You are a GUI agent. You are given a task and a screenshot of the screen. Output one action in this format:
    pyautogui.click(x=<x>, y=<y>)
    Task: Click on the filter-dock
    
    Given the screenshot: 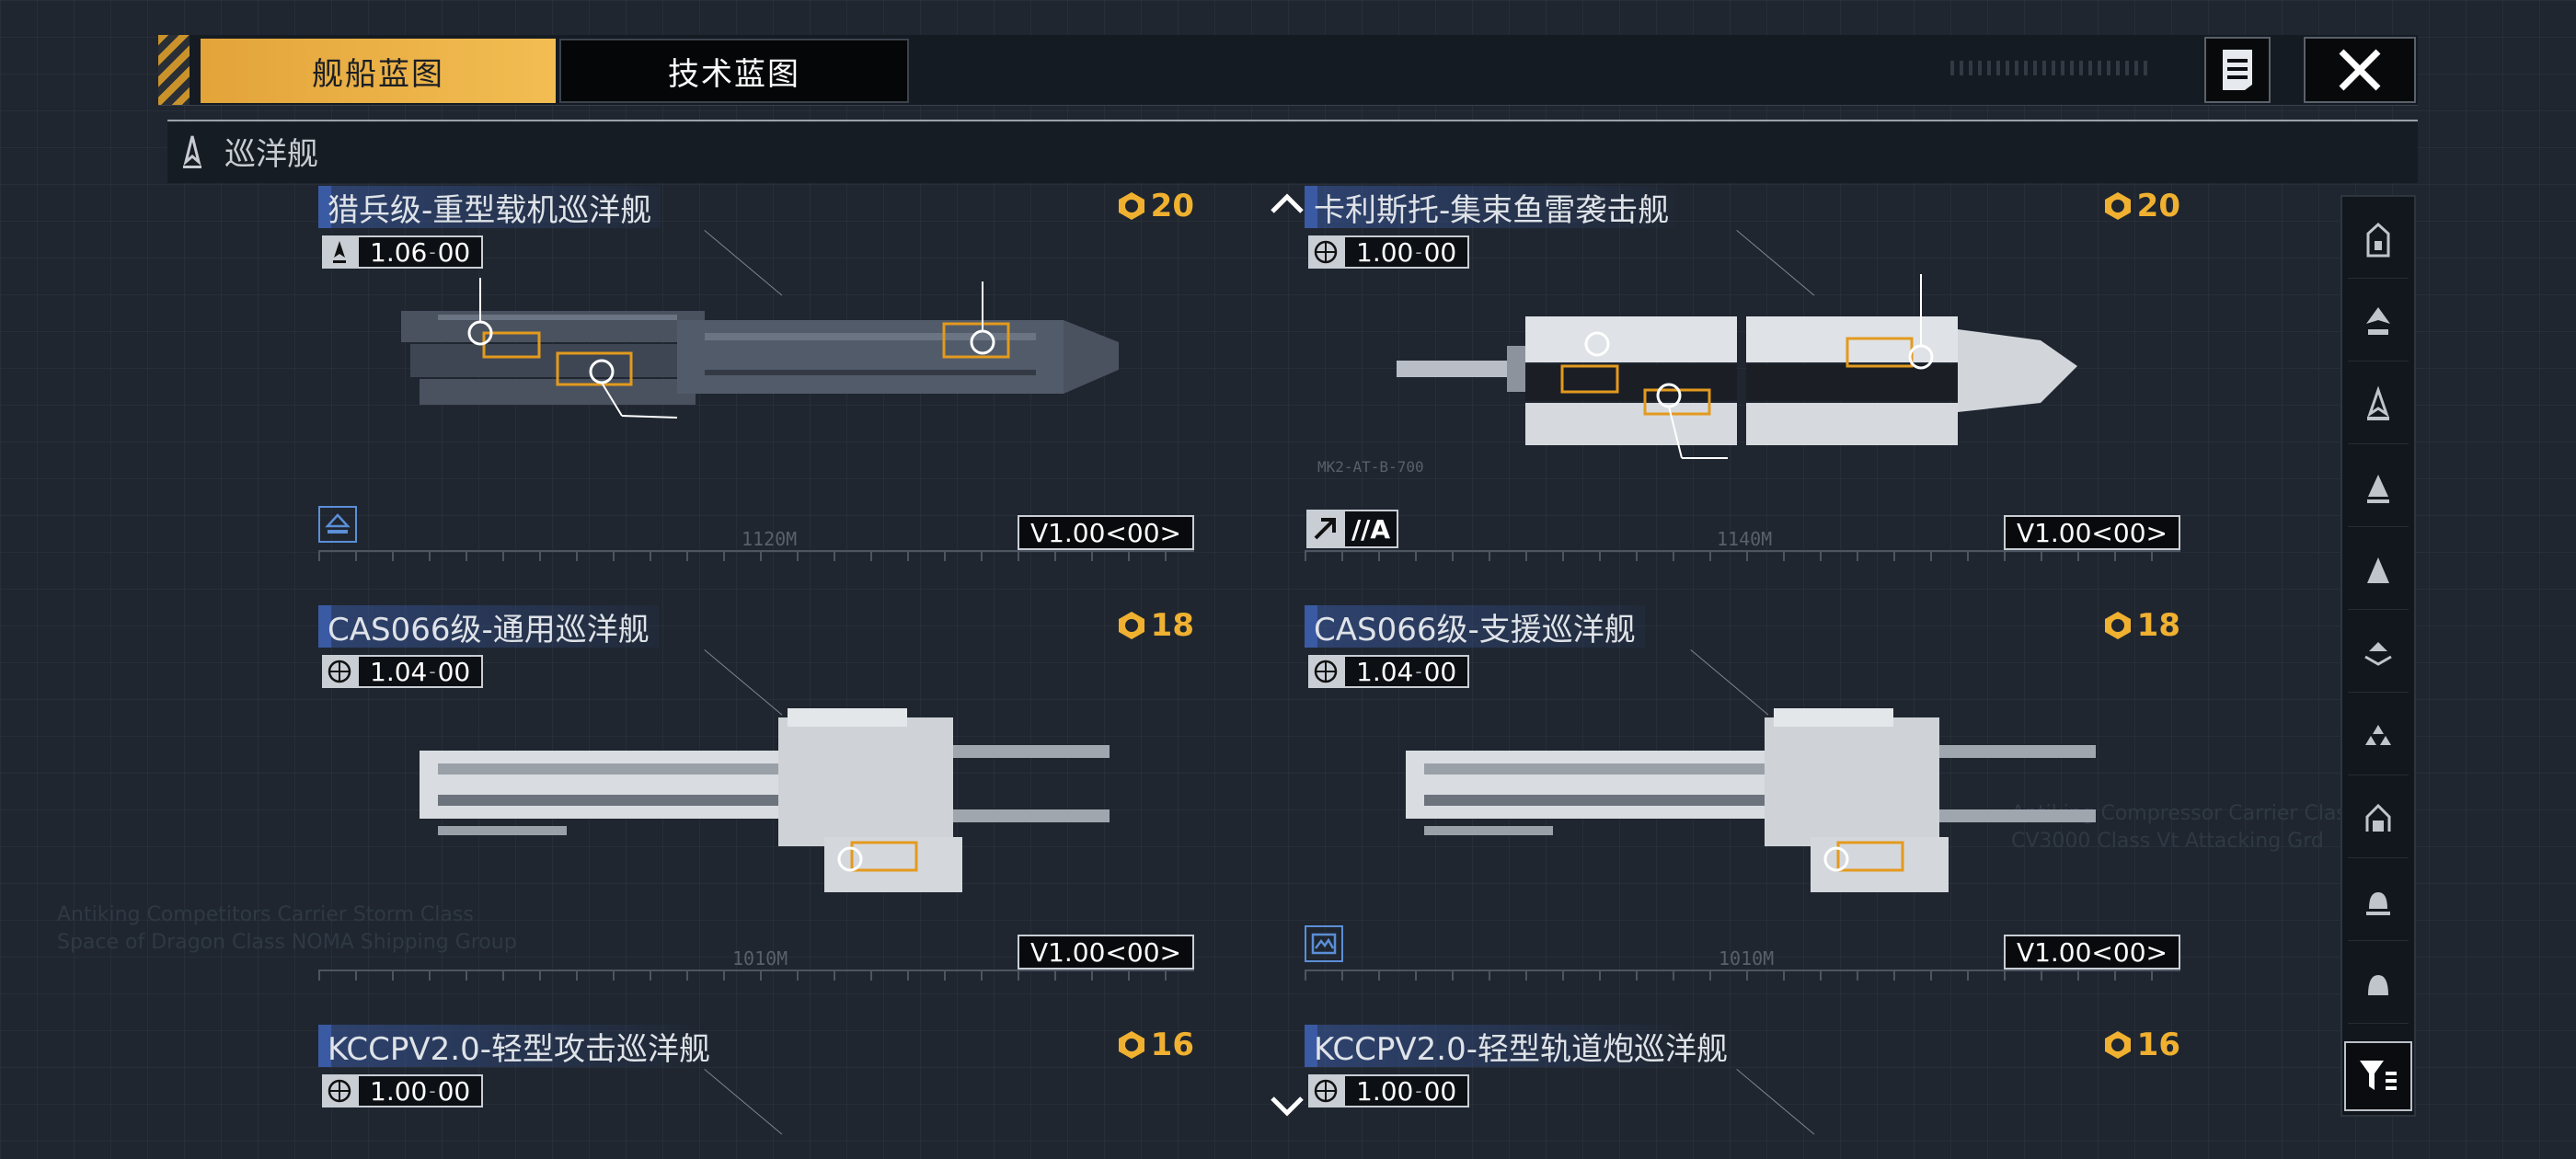 What is the action you would take?
    pyautogui.click(x=2378, y=902)
    